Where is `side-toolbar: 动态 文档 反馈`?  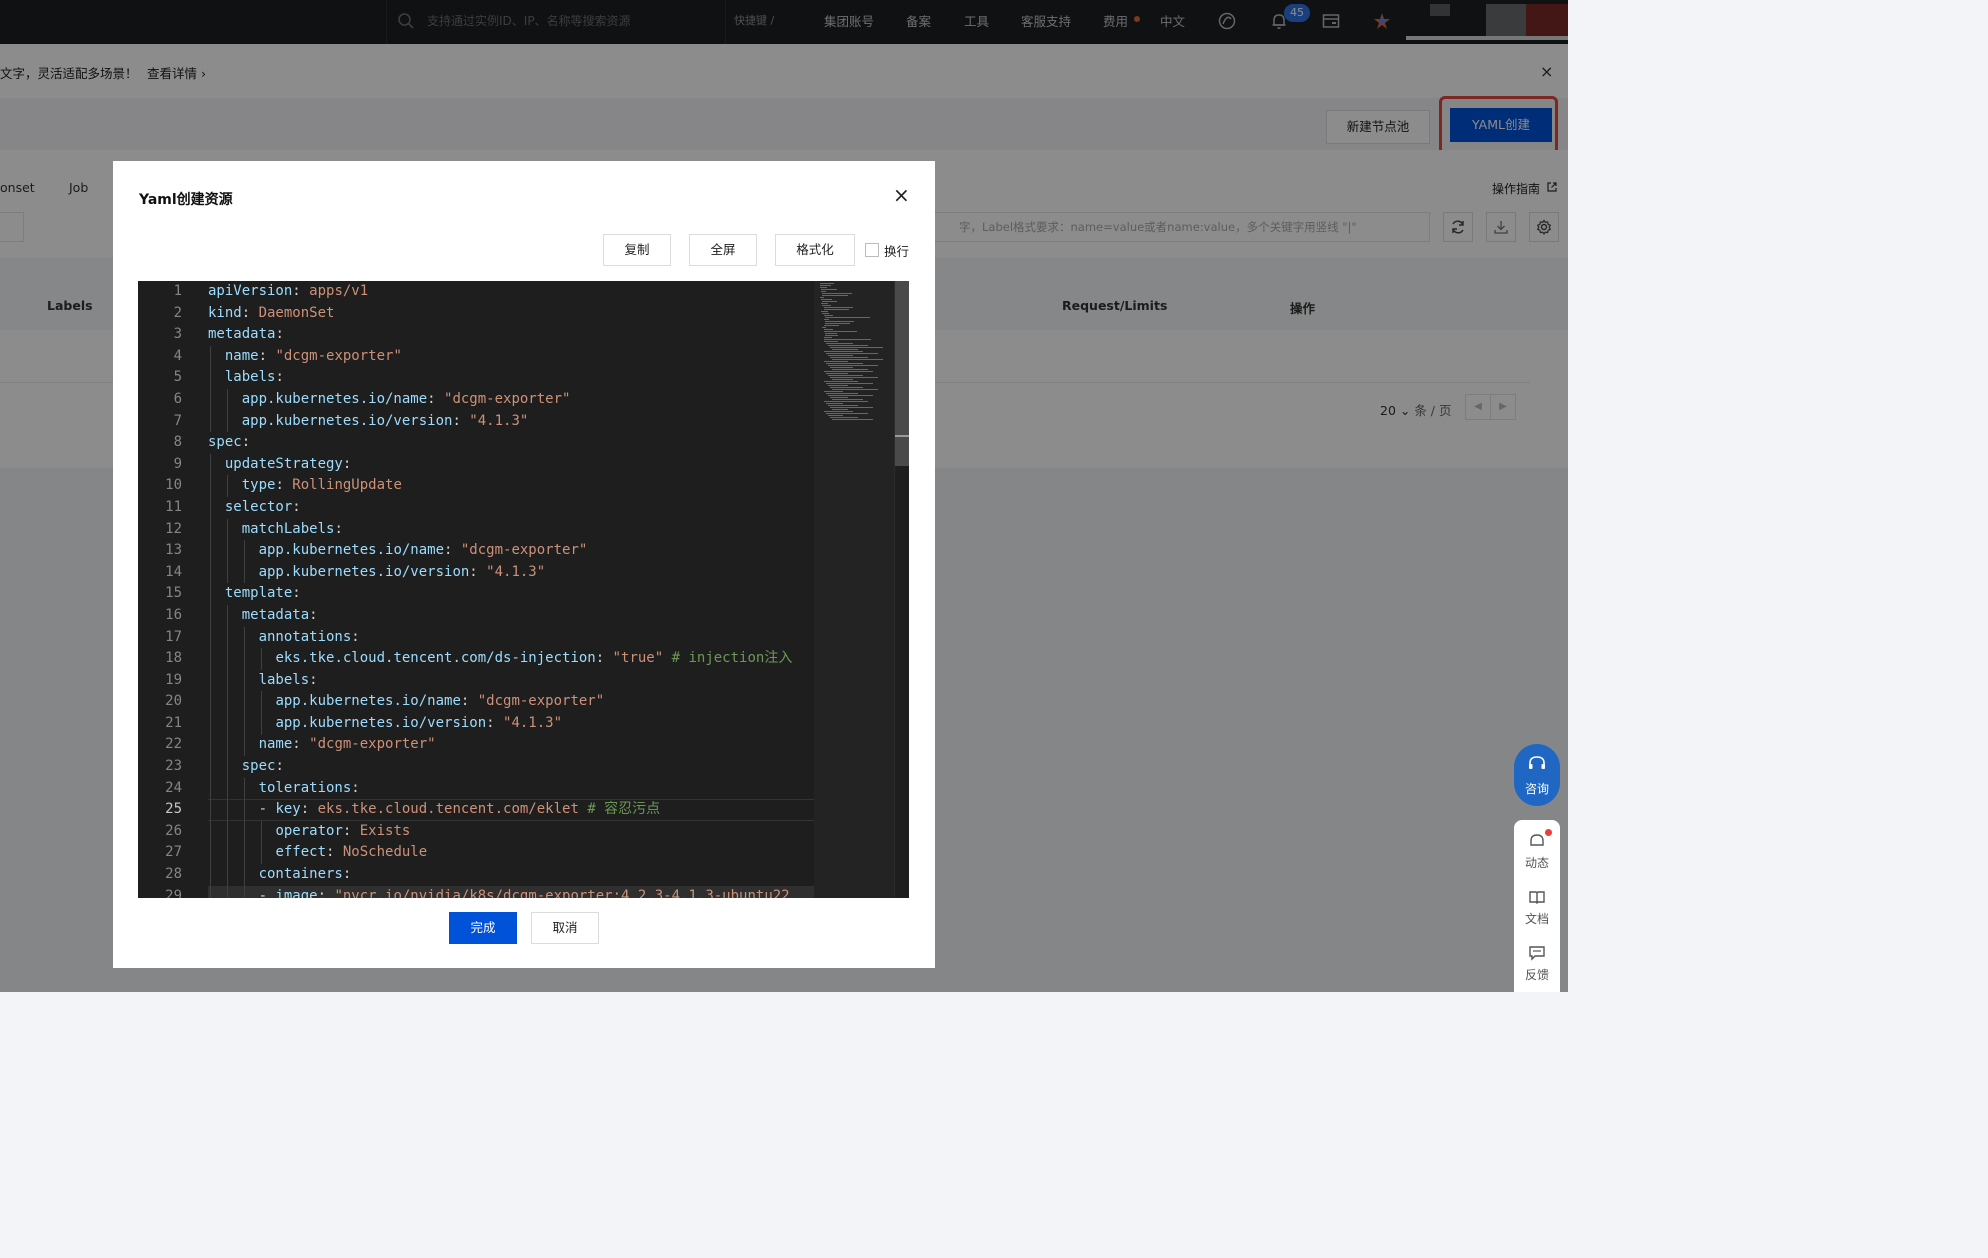
side-toolbar: 动态 文档 反馈 is located at coordinates (1537, 906).